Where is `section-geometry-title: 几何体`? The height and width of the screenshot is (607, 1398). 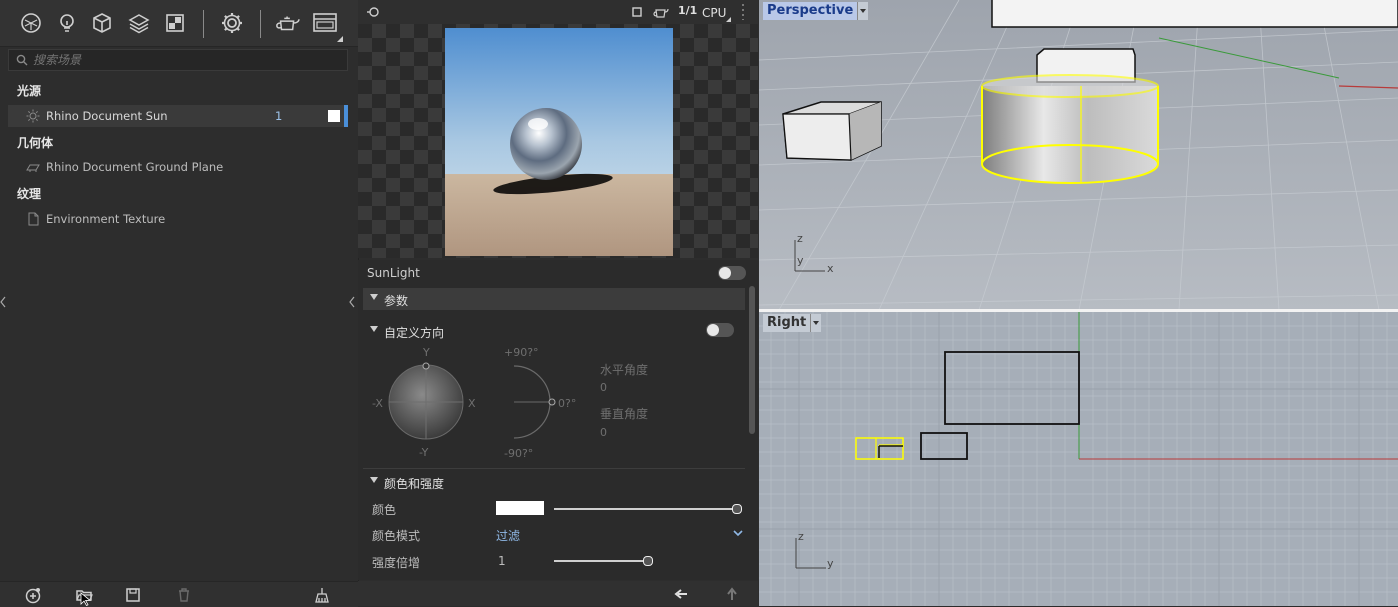
section-geometry-title: 几何体 is located at coordinates (35, 143).